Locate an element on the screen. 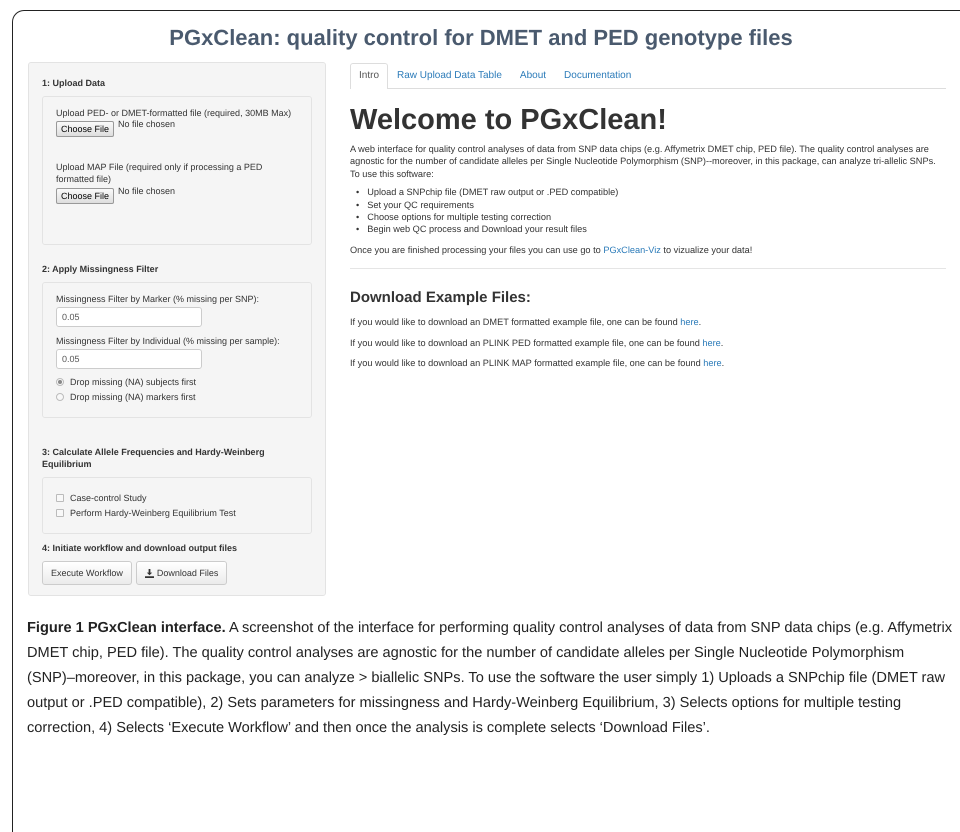 The width and height of the screenshot is (960, 832). download-icon is located at coordinates (149, 573).